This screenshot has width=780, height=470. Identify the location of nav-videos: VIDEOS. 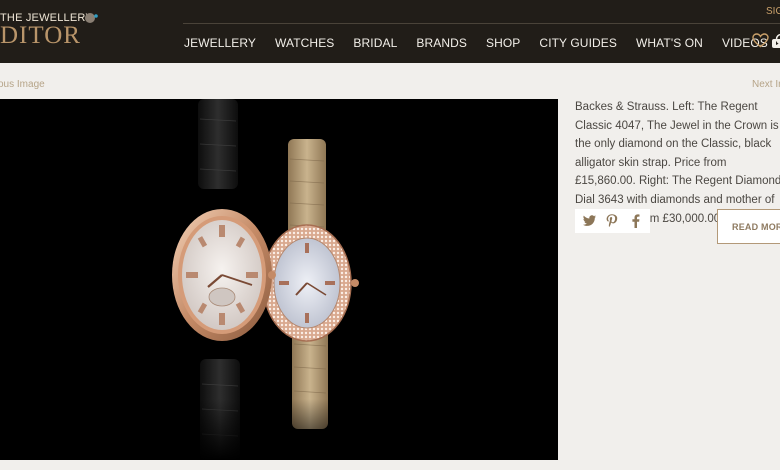
(751, 43).